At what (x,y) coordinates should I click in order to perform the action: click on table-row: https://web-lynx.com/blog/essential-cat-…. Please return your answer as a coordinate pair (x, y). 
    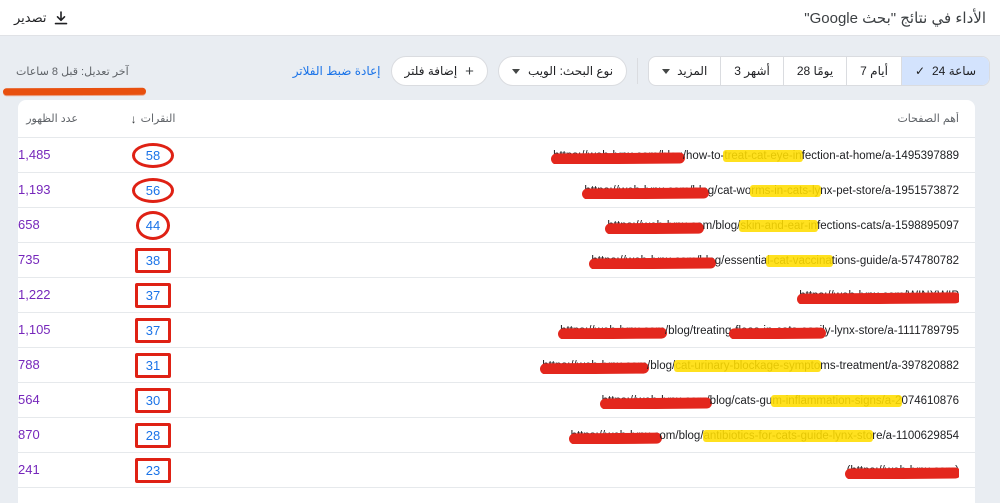
    Looking at the image, I should click on (496, 260).